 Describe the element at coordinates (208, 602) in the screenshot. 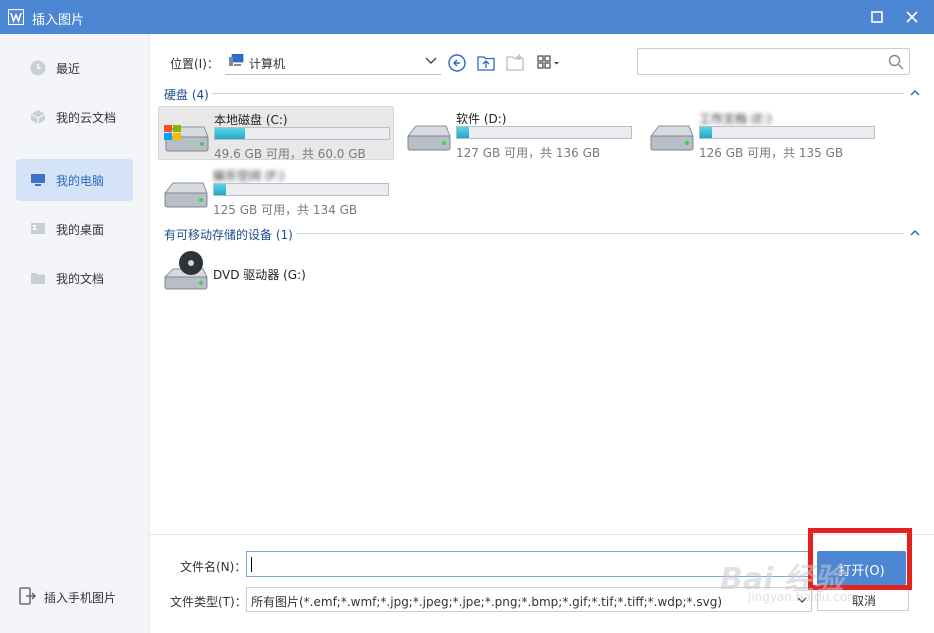

I see `filetype-label: 文件类型(T)：` at that location.